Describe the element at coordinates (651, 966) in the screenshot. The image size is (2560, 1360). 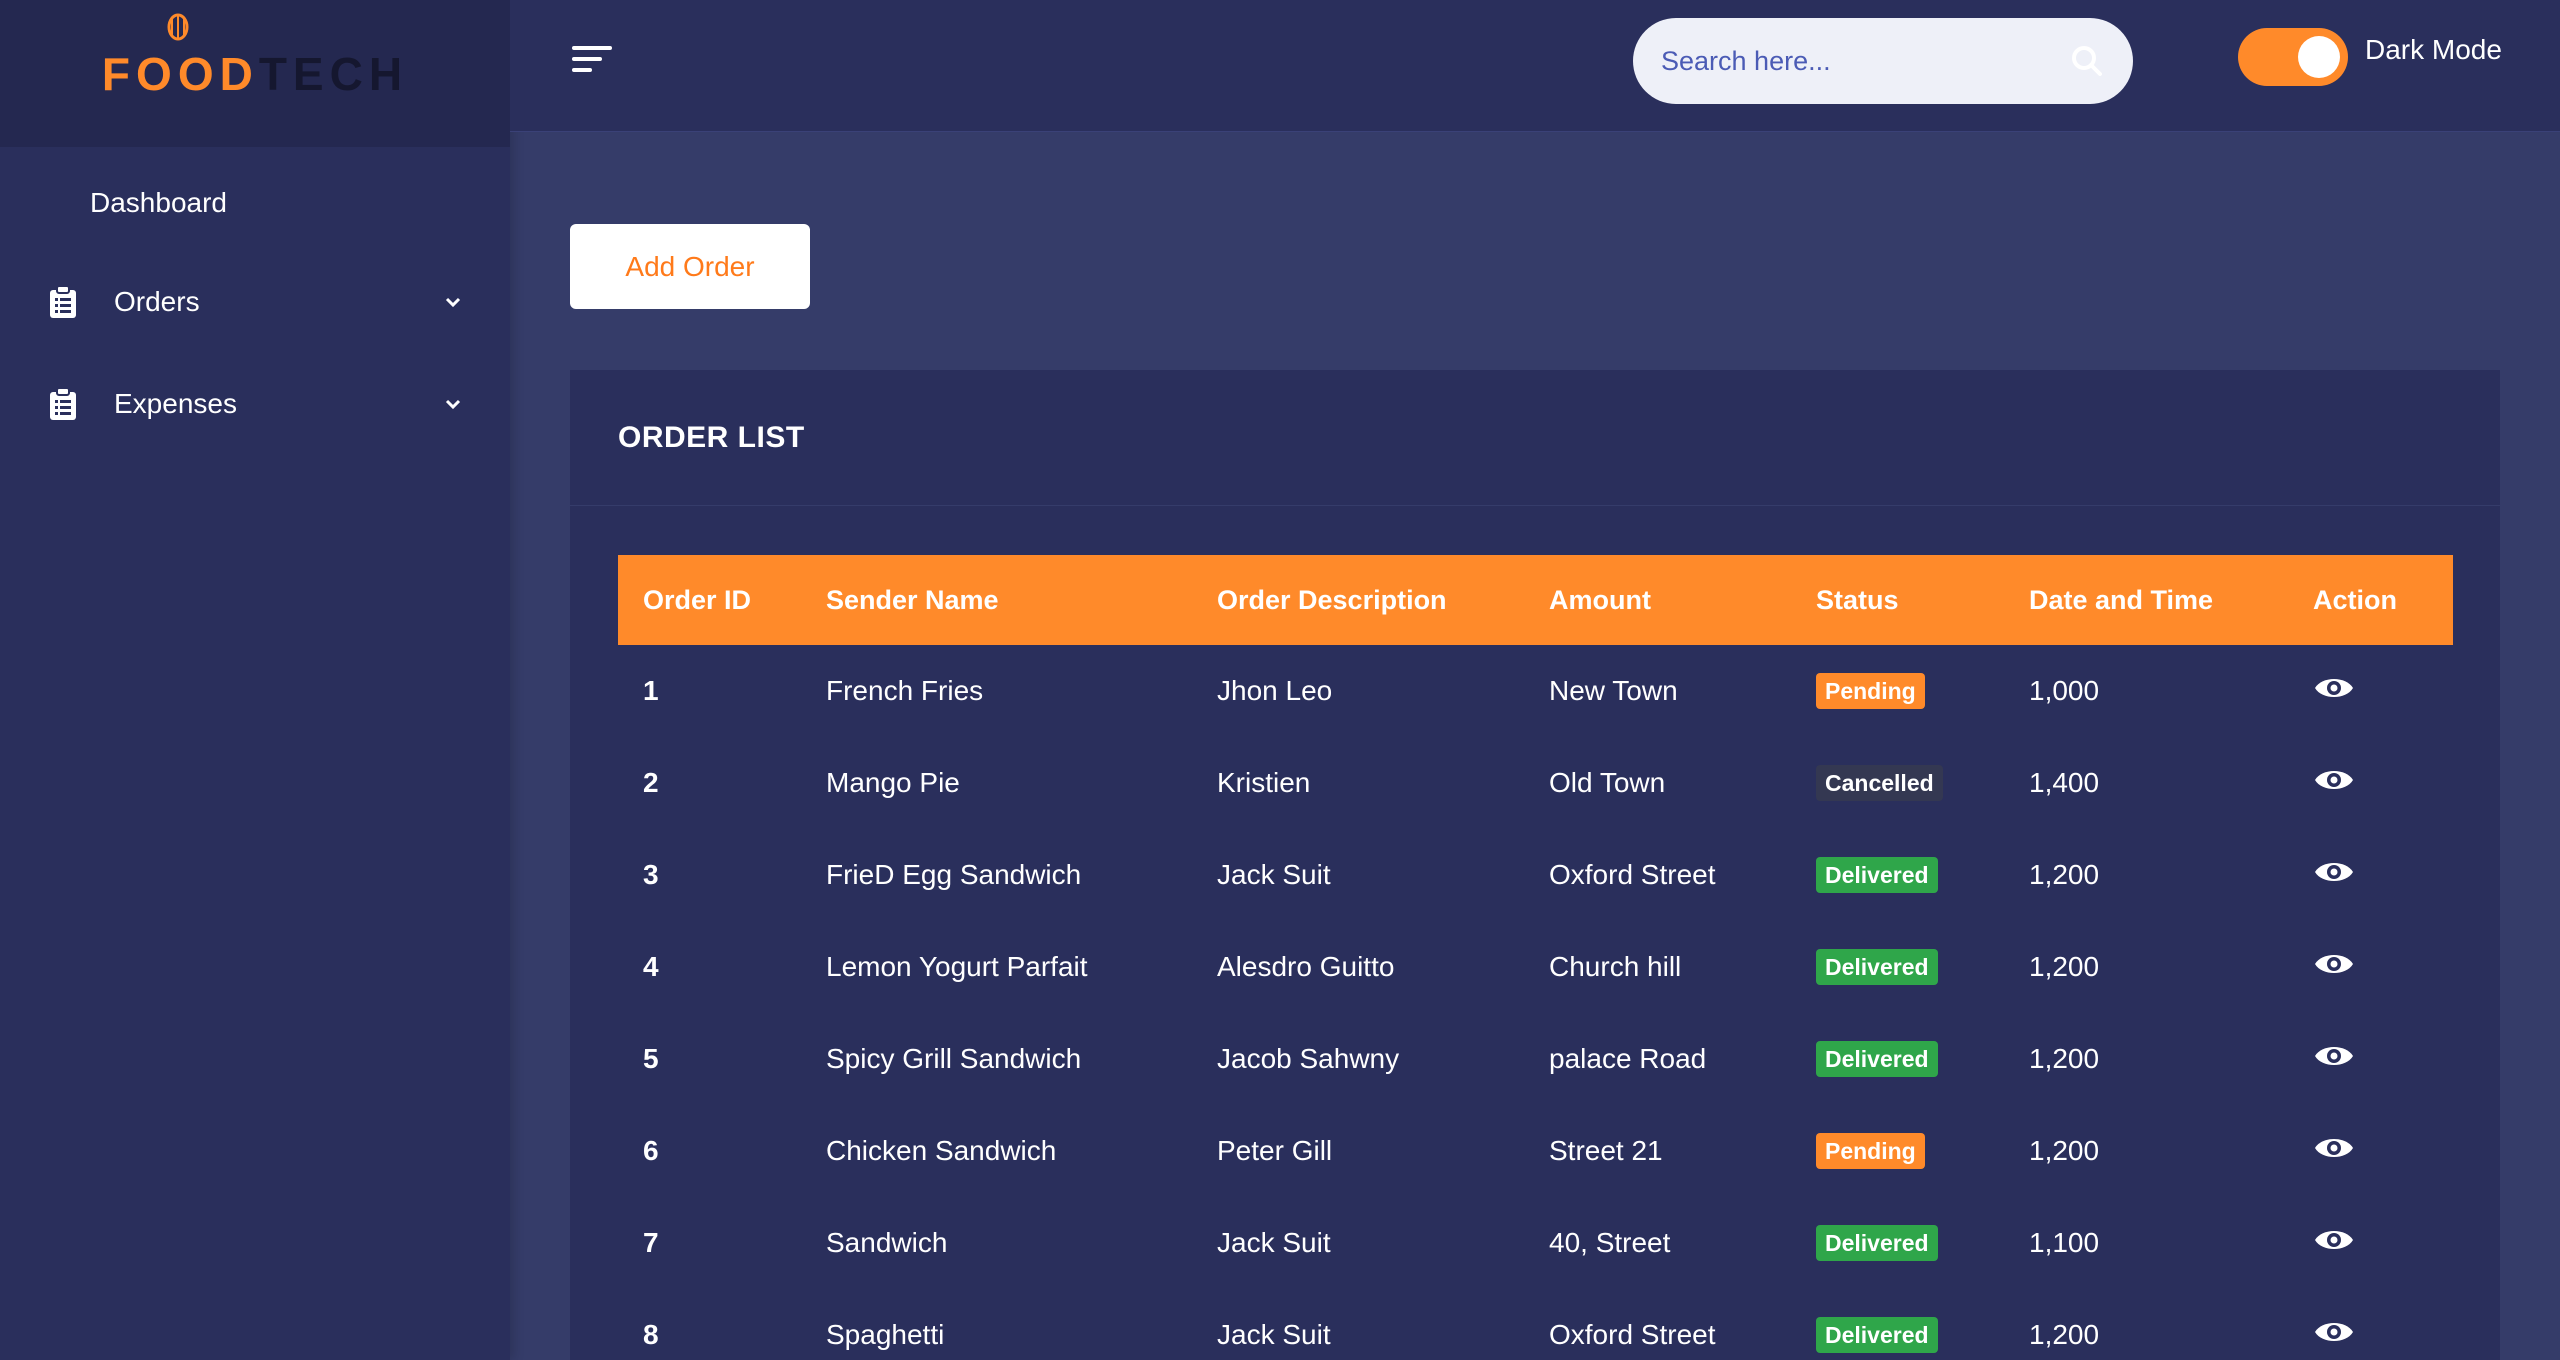
I see `order-id-cell: 4` at that location.